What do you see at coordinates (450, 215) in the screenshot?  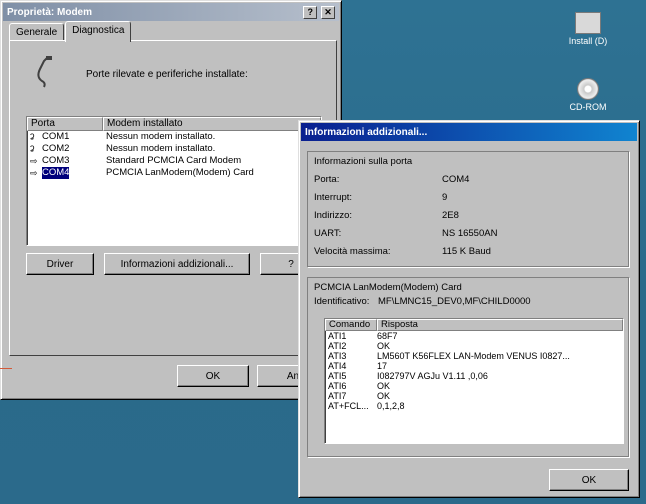 I see `address-value: 2E8` at bounding box center [450, 215].